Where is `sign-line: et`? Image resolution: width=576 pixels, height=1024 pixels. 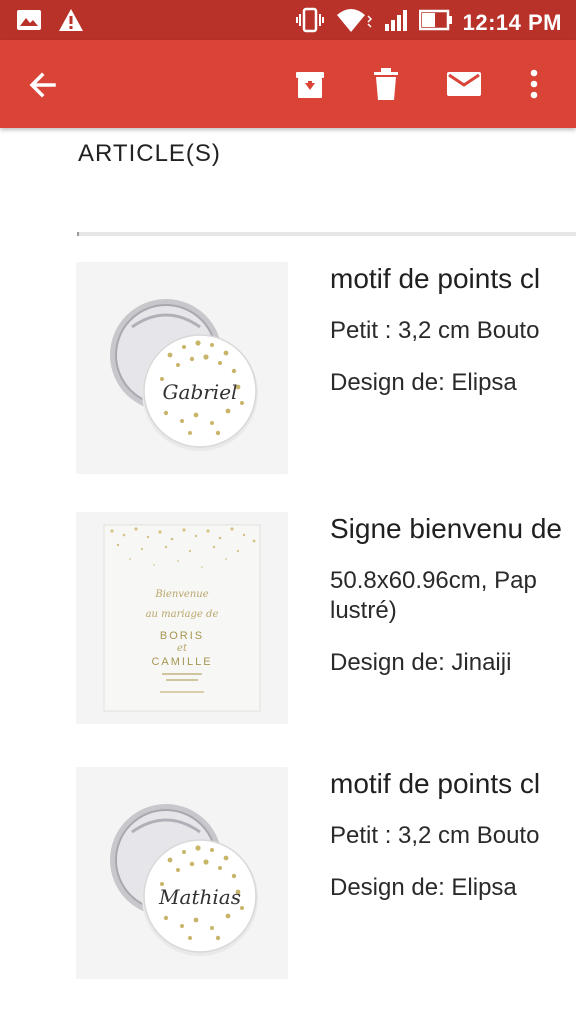 sign-line: et is located at coordinates (182, 648).